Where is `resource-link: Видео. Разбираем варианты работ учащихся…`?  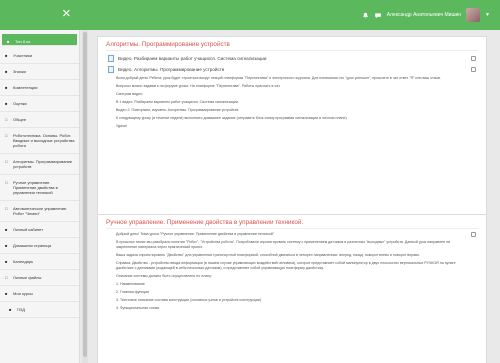 resource-link: Видео. Разбираем варианты работ учащихся… is located at coordinates (292, 56).